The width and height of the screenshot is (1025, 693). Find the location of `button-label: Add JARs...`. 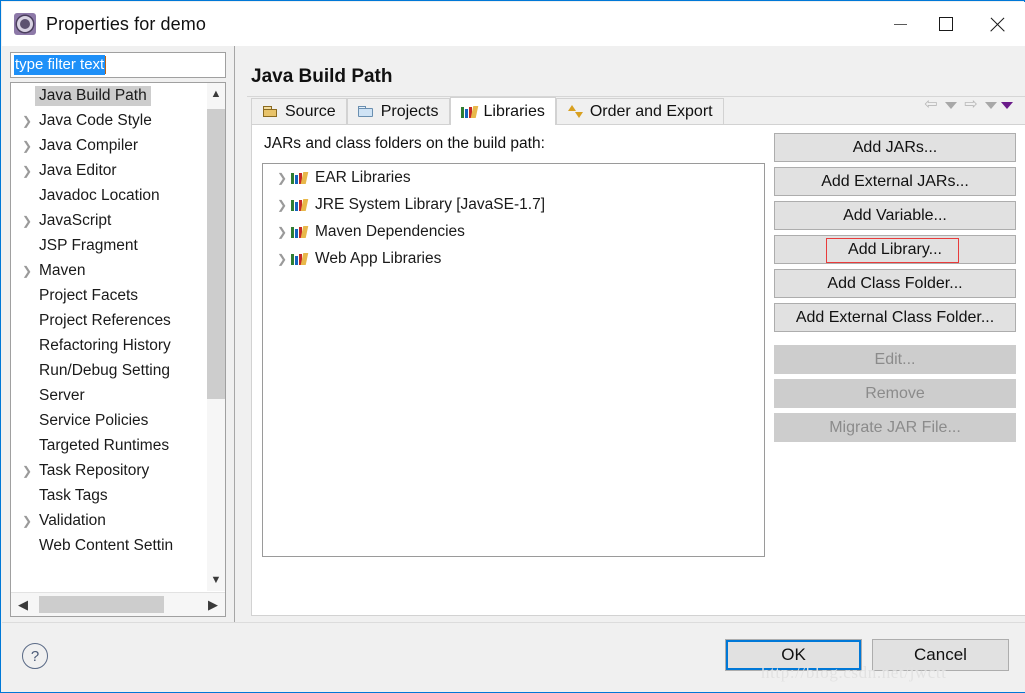

button-label: Add JARs... is located at coordinates (895, 147).